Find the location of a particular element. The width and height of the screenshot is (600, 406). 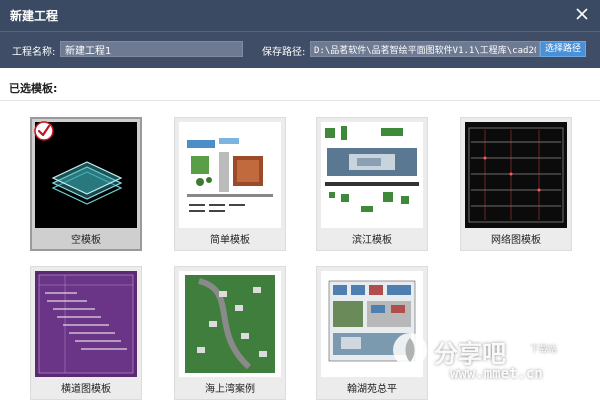

template-label: 横道图模板 is located at coordinates (86, 389).